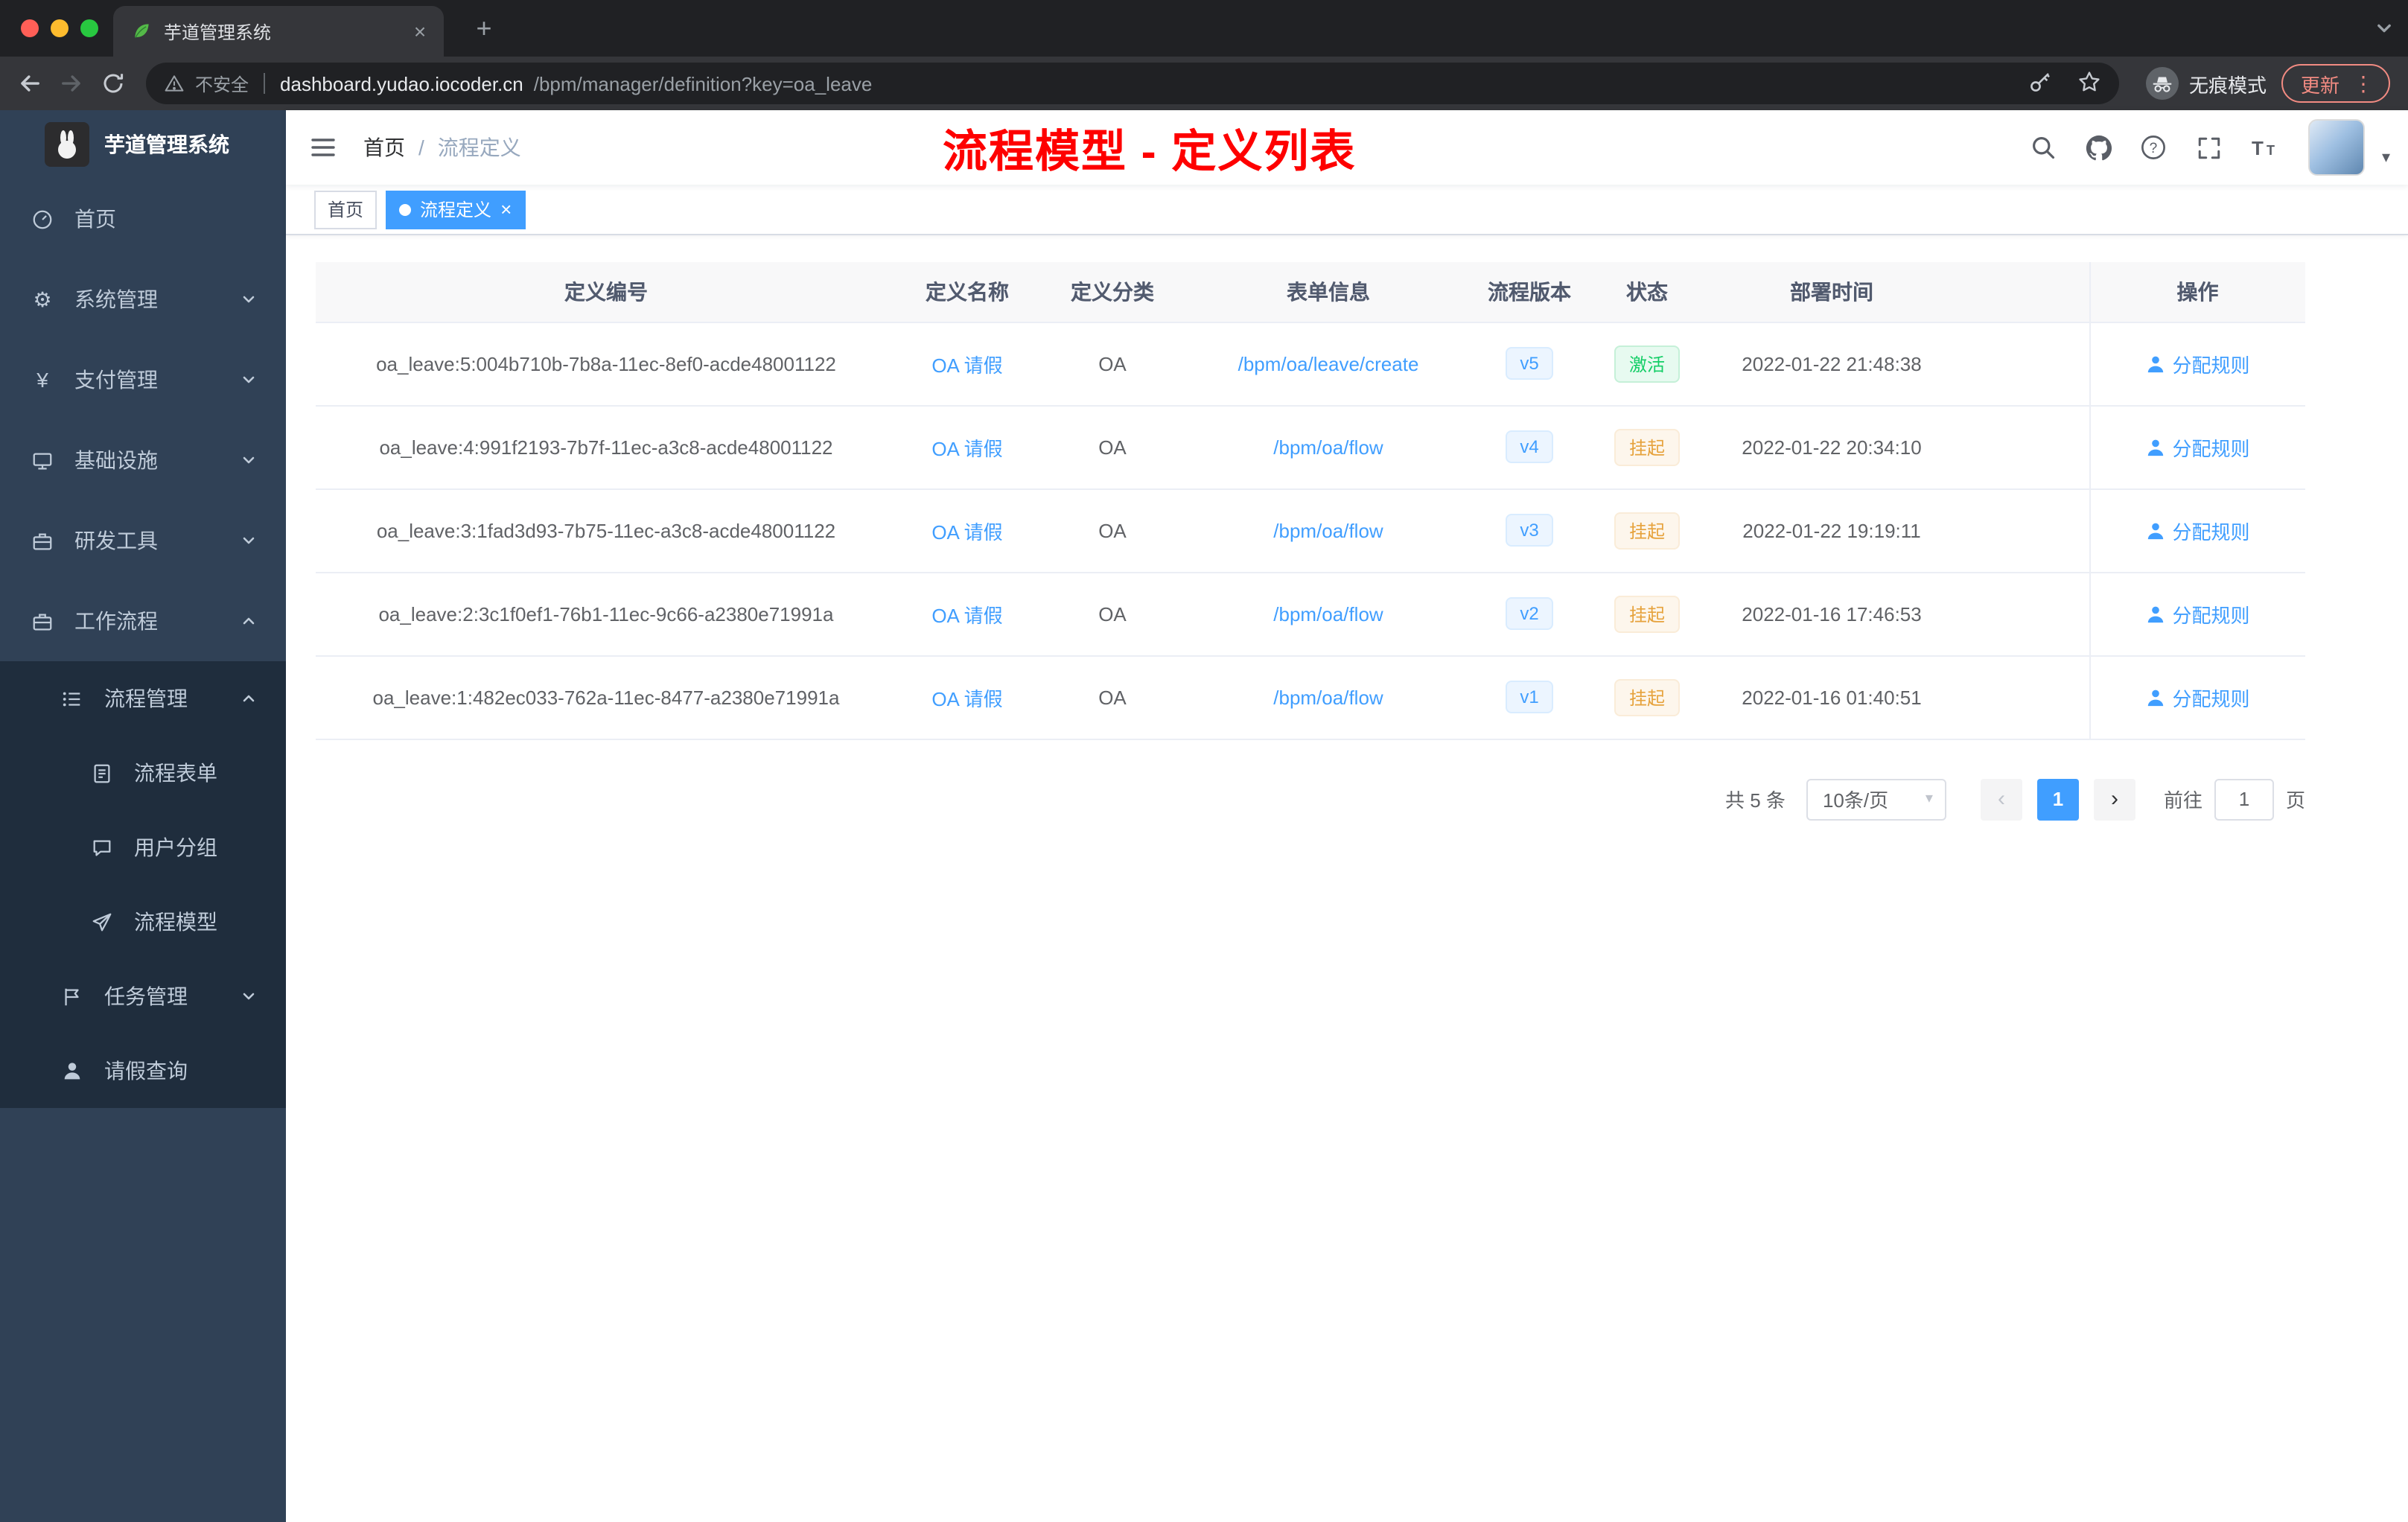  Describe the element at coordinates (143, 1071) in the screenshot. I see `sidebar-item-leave-query: 请假查询` at that location.